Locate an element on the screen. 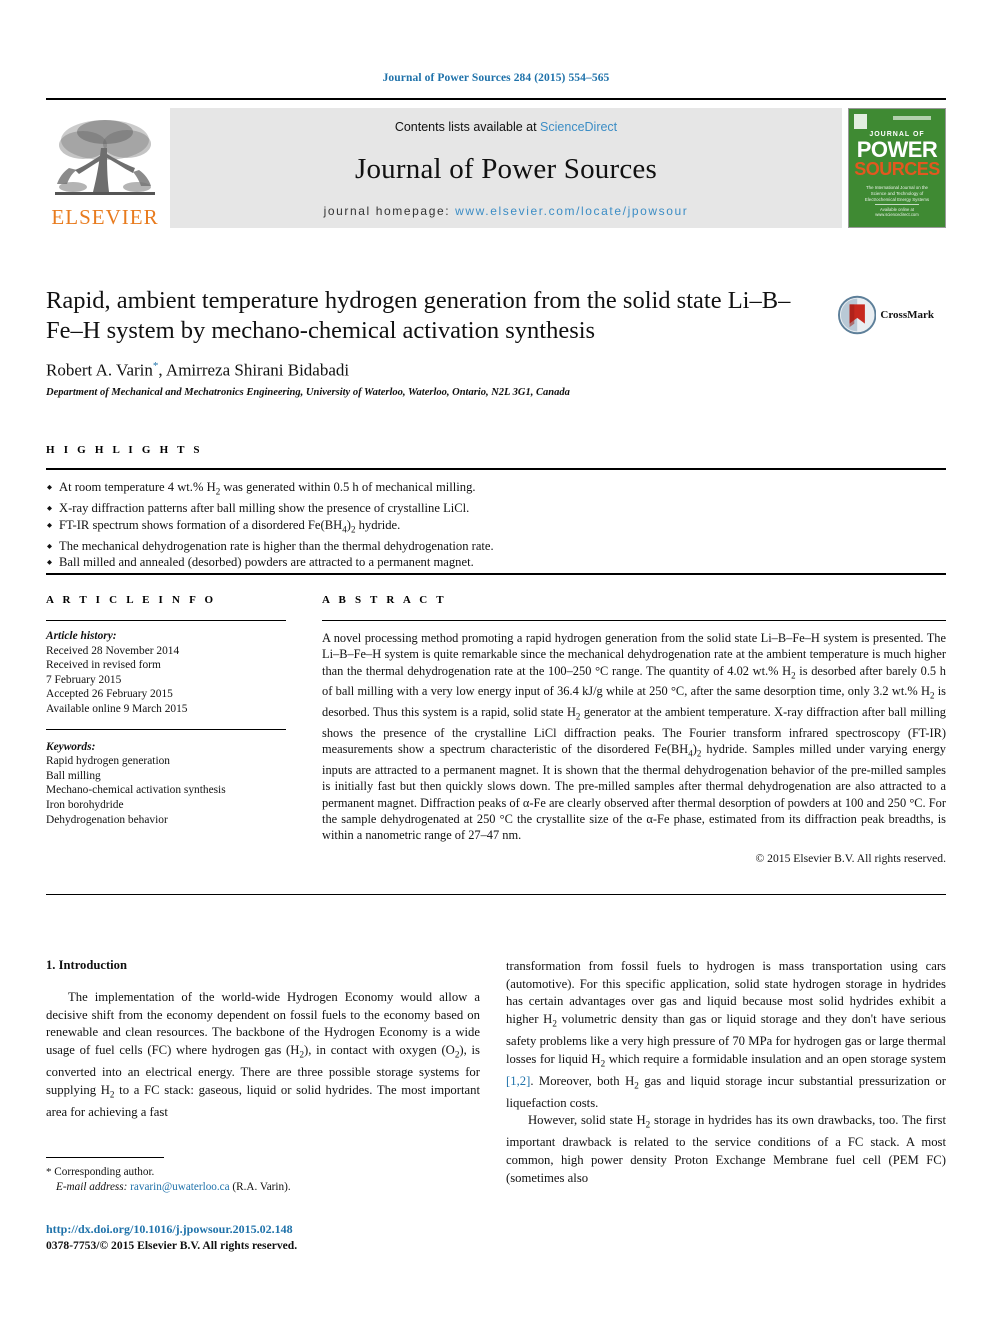  history-line: Accepted 26 February 2015 is located at coordinates (109, 694).